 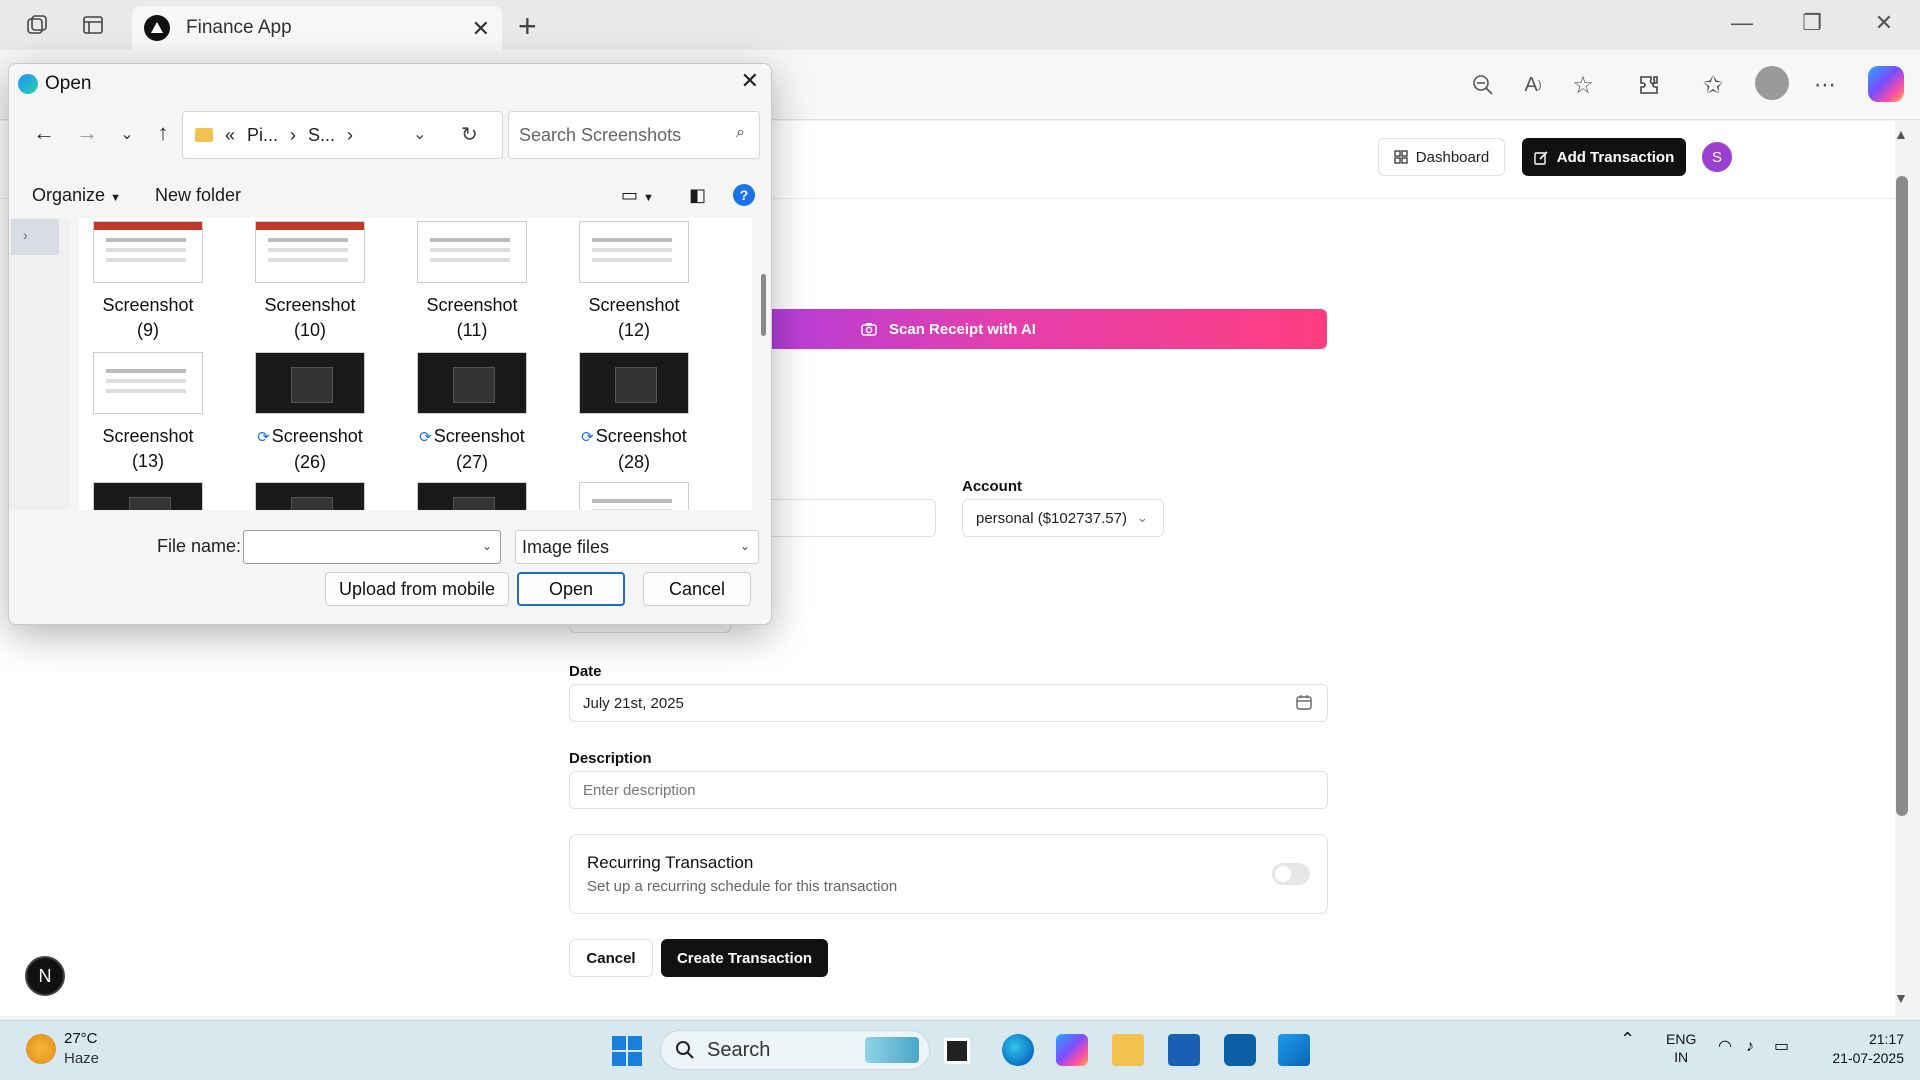 What do you see at coordinates (35, 237) in the screenshot?
I see `navigation-pane-selected-item: ›` at bounding box center [35, 237].